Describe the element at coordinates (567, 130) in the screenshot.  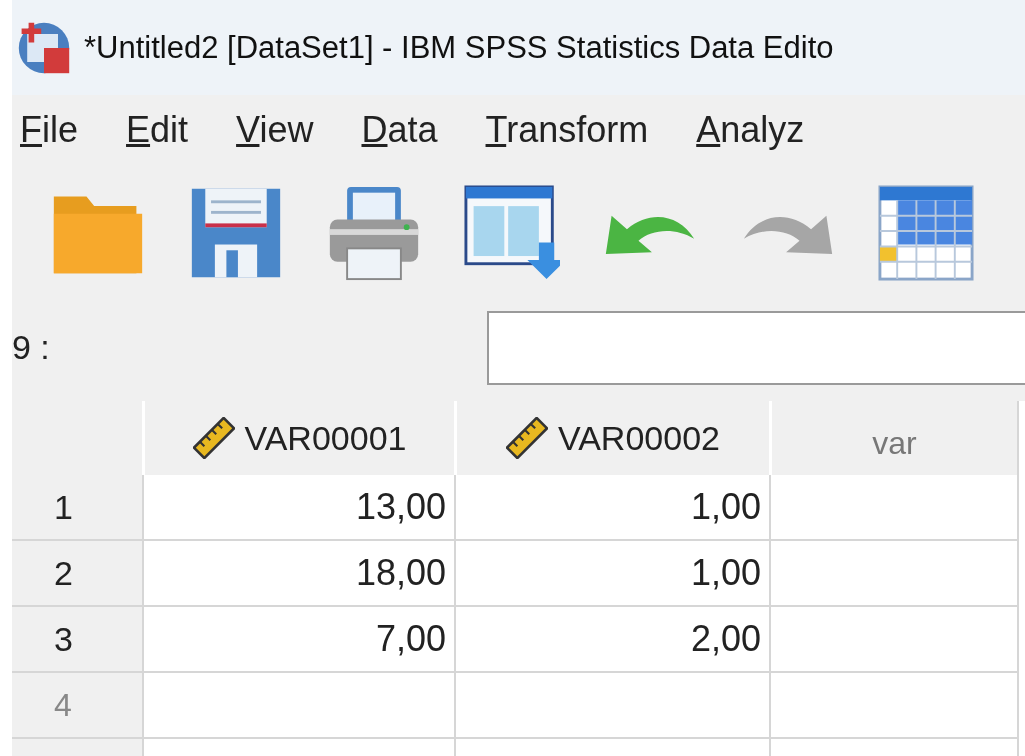
I see `menu-item: Transform` at that location.